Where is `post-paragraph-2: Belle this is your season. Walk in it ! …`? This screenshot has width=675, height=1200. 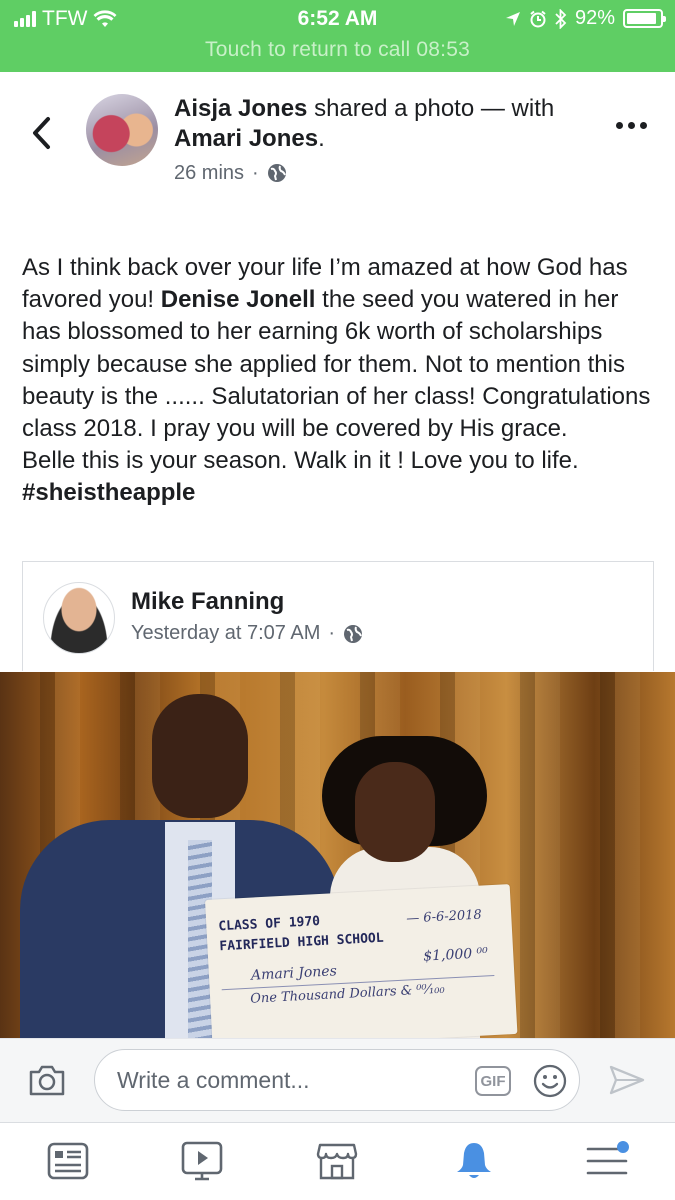 post-paragraph-2: Belle this is your season. Walk in it ! … is located at coordinates (300, 461).